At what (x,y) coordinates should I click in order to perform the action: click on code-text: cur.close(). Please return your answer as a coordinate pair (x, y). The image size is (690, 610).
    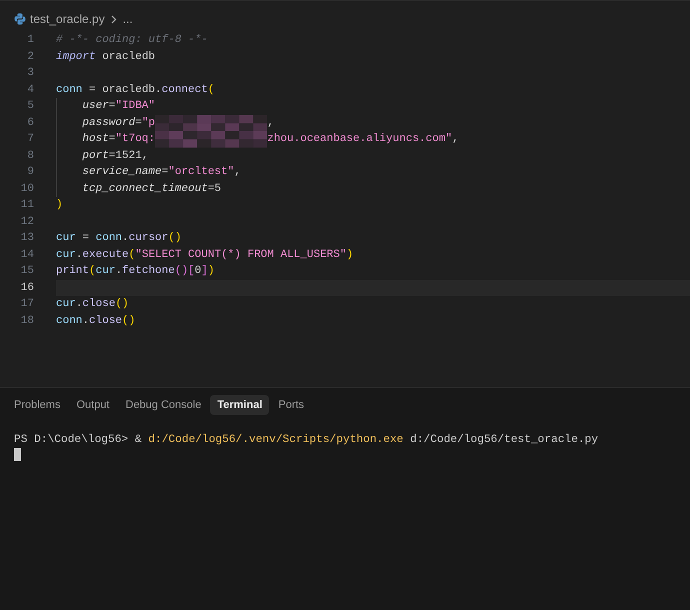
    Looking at the image, I should click on (92, 304).